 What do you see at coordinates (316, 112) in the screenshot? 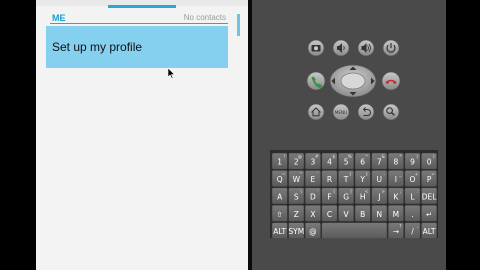
I see `home-button` at bounding box center [316, 112].